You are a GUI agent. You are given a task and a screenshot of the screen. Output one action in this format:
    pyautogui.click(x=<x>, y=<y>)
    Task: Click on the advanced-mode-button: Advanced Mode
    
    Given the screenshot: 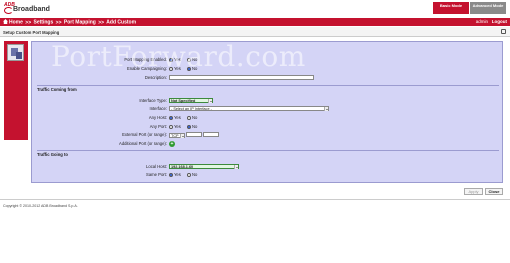 What is the action you would take?
    pyautogui.click(x=488, y=8)
    